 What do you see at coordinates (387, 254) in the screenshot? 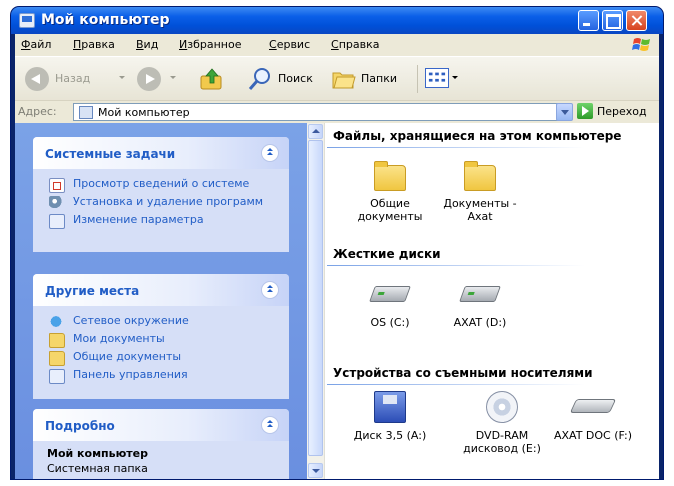
I see `group-hard-drives-title: Жесткие диски` at bounding box center [387, 254].